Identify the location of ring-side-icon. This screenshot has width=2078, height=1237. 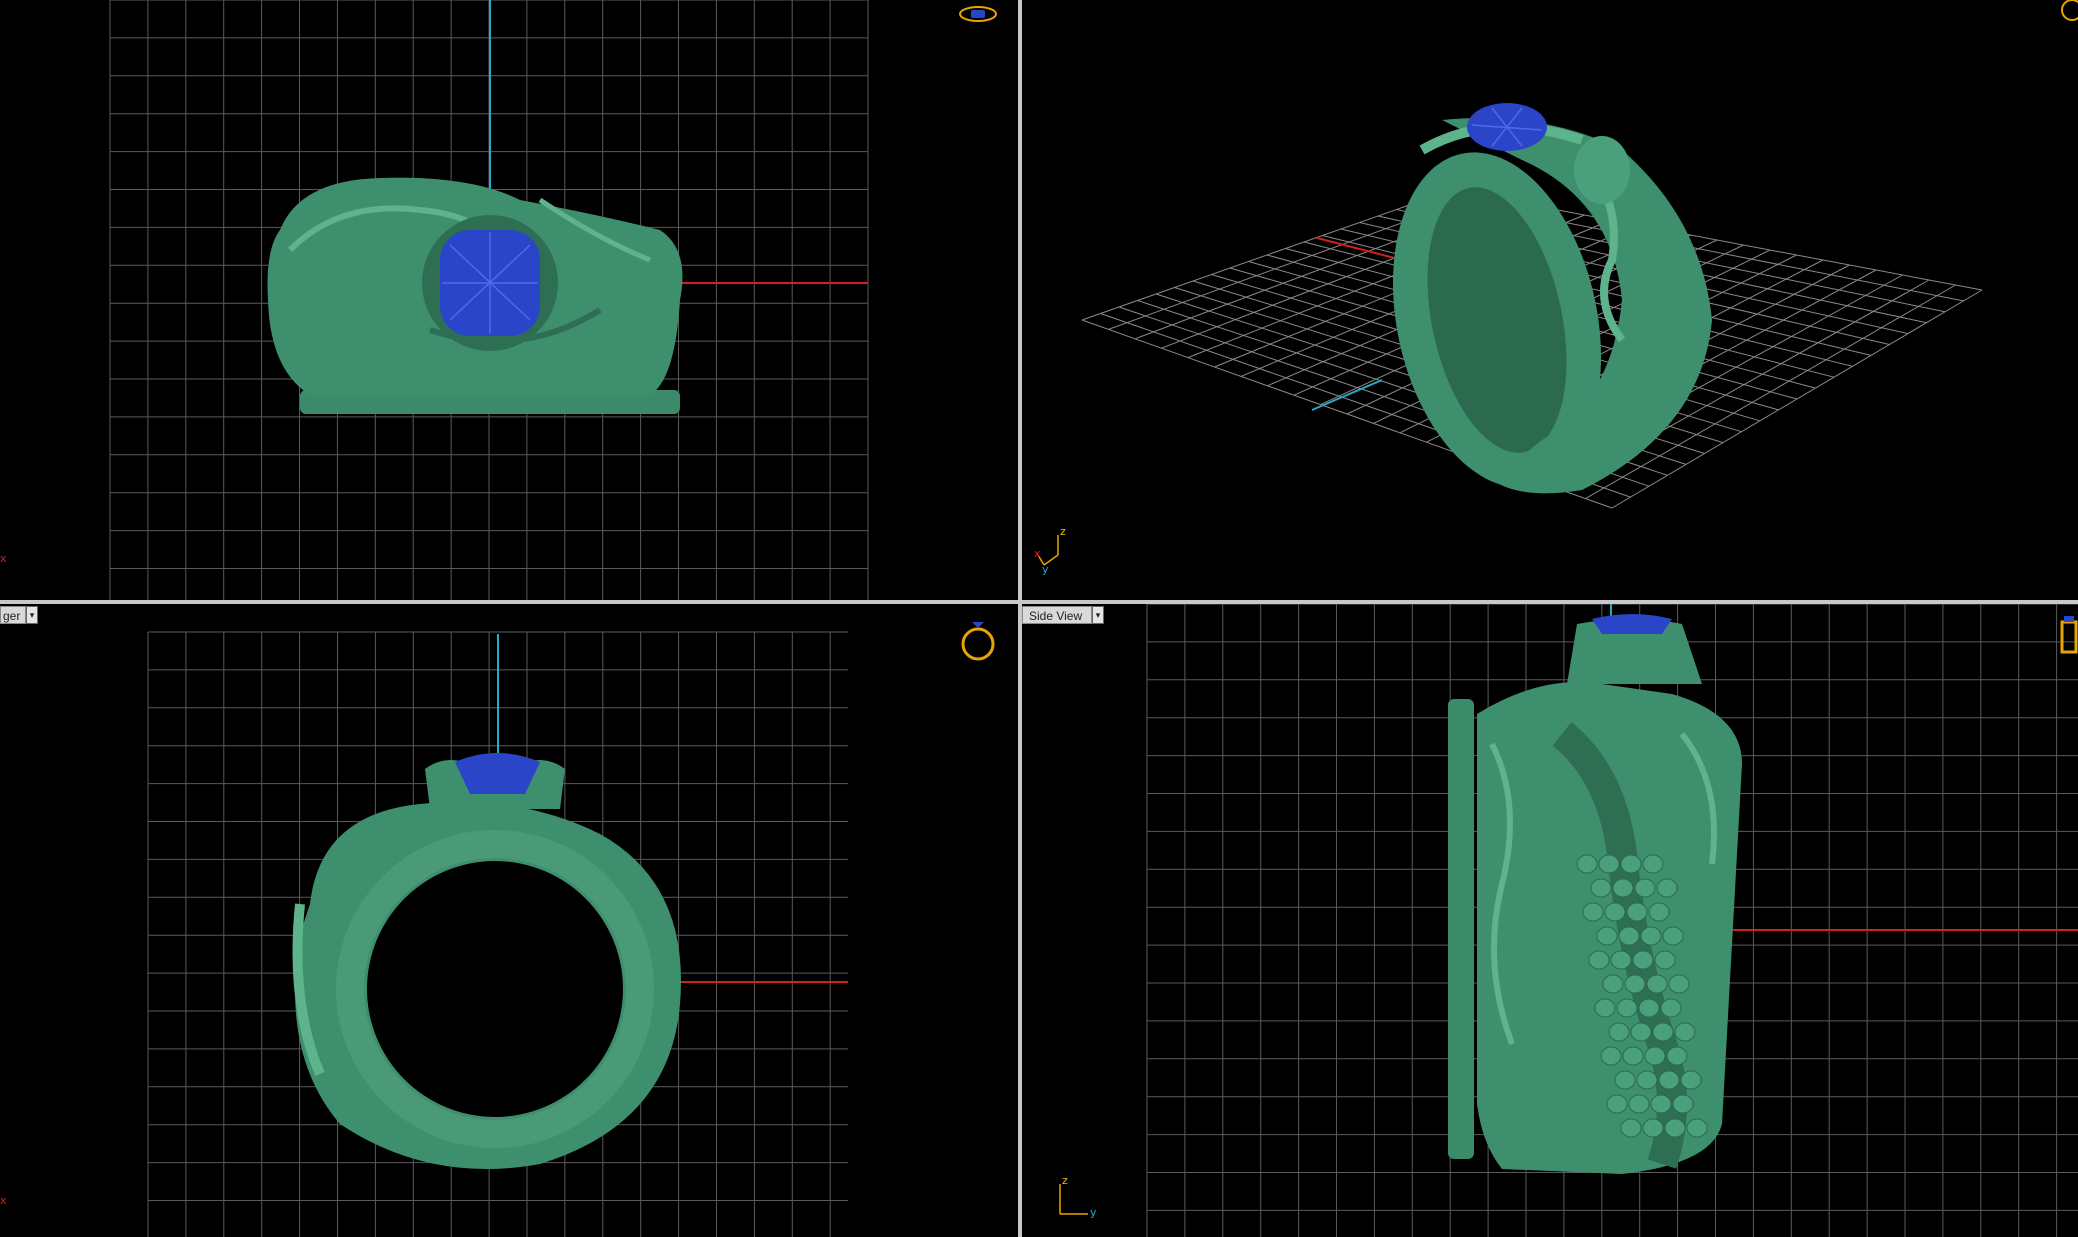
(2069, 636).